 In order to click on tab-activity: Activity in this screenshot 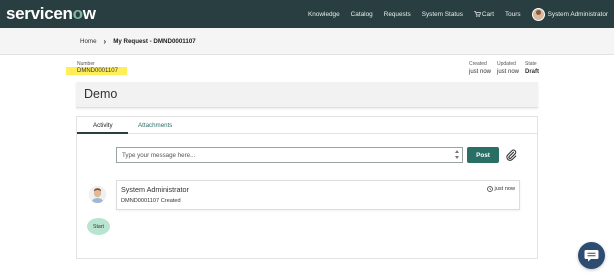, I will do `click(103, 125)`.